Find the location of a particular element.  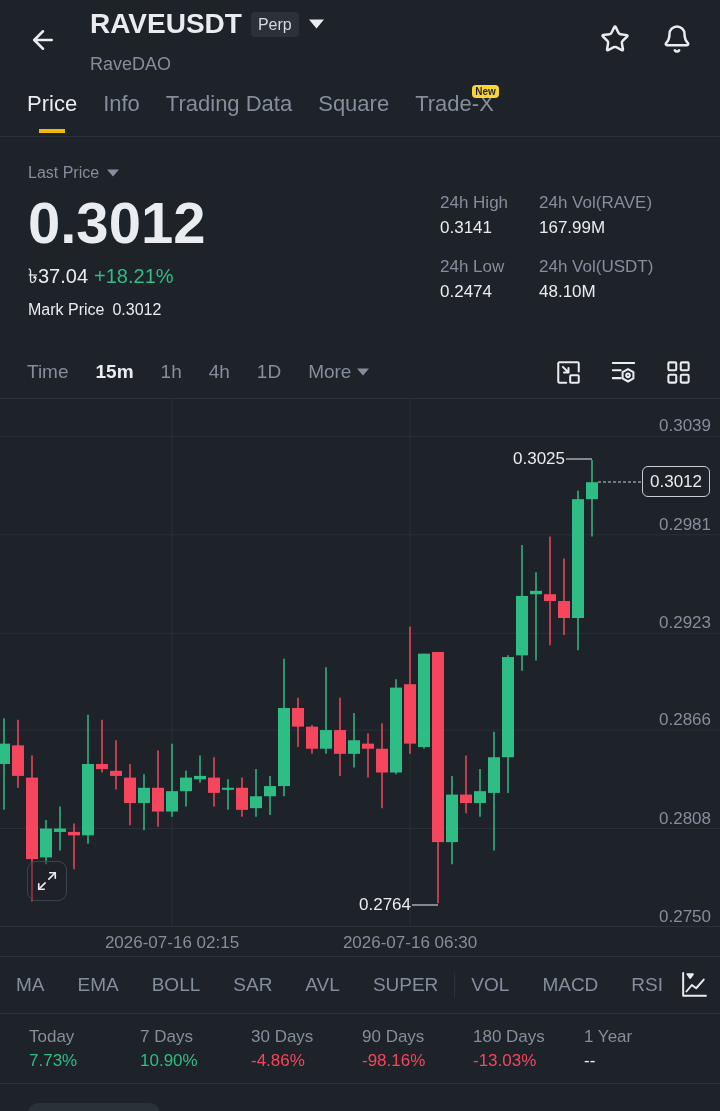

contract-type-badge: Perp is located at coordinates (274, 24).